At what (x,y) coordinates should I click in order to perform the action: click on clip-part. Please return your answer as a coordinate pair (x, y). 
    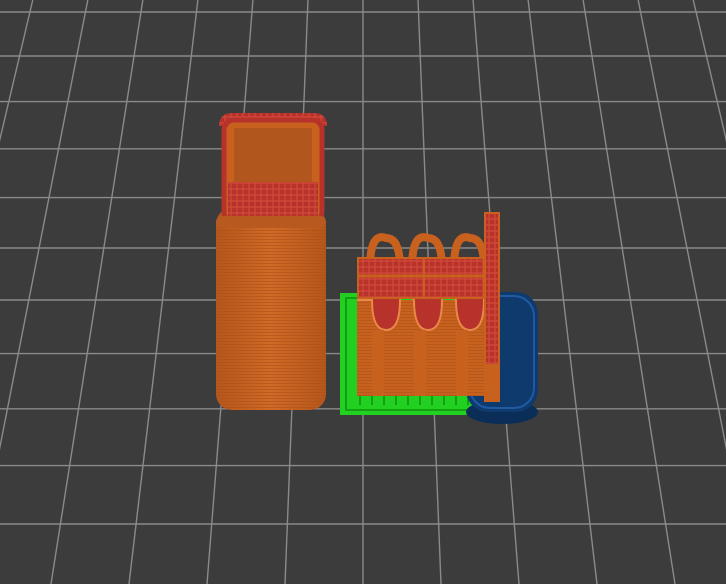
    Looking at the image, I should click on (428, 307).